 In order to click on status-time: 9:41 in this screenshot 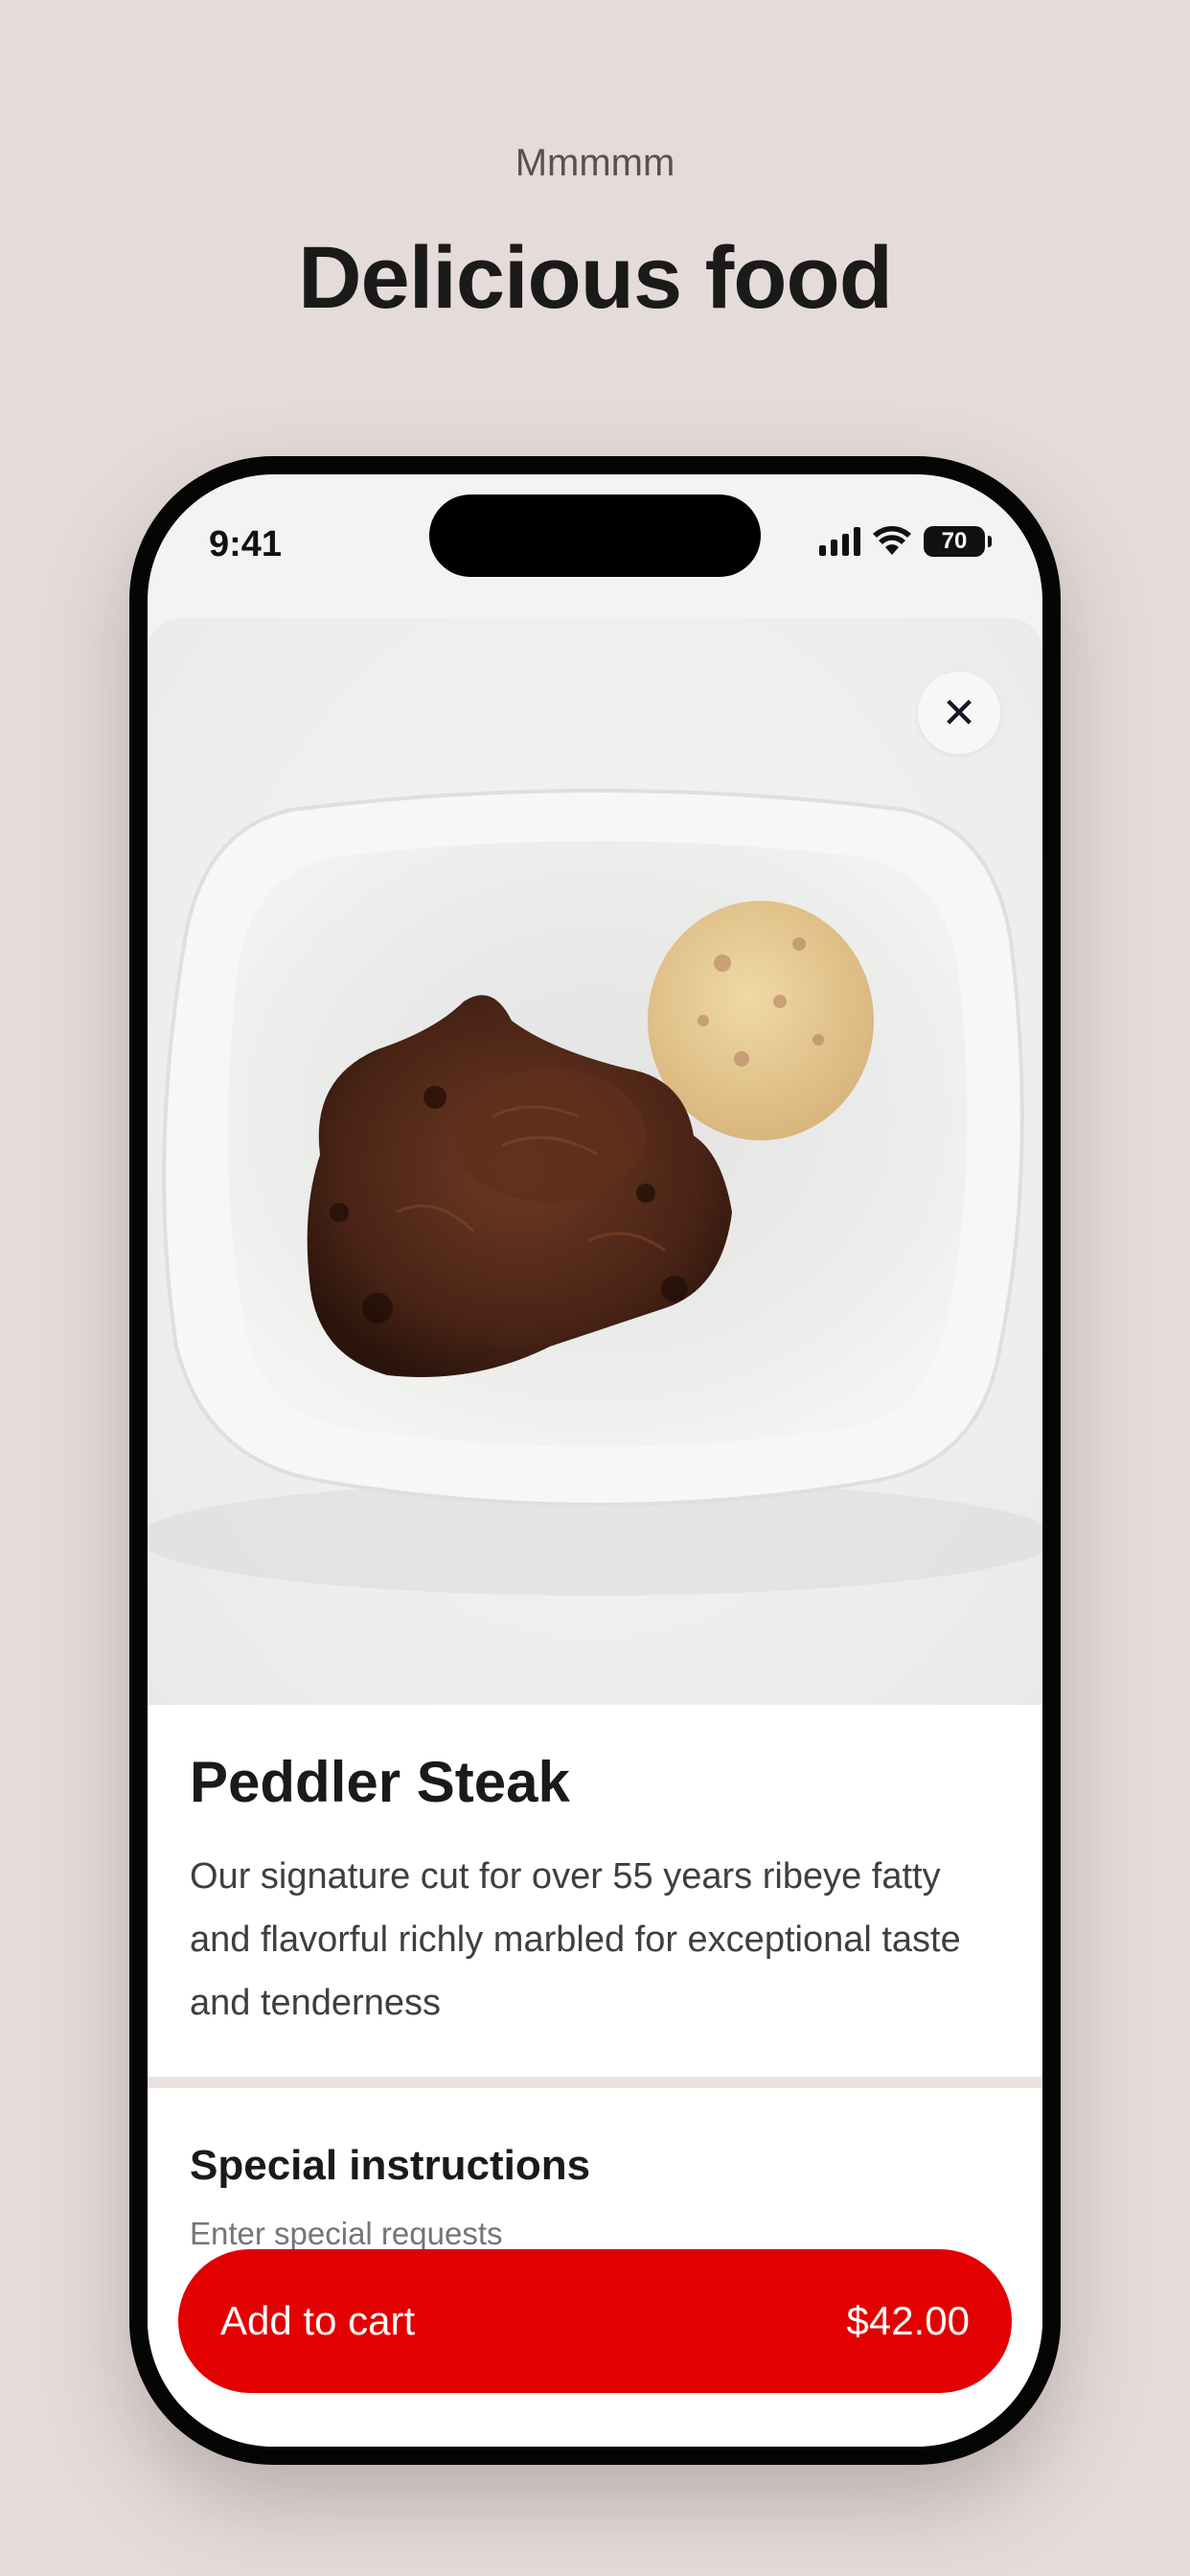, I will do `click(246, 544)`.